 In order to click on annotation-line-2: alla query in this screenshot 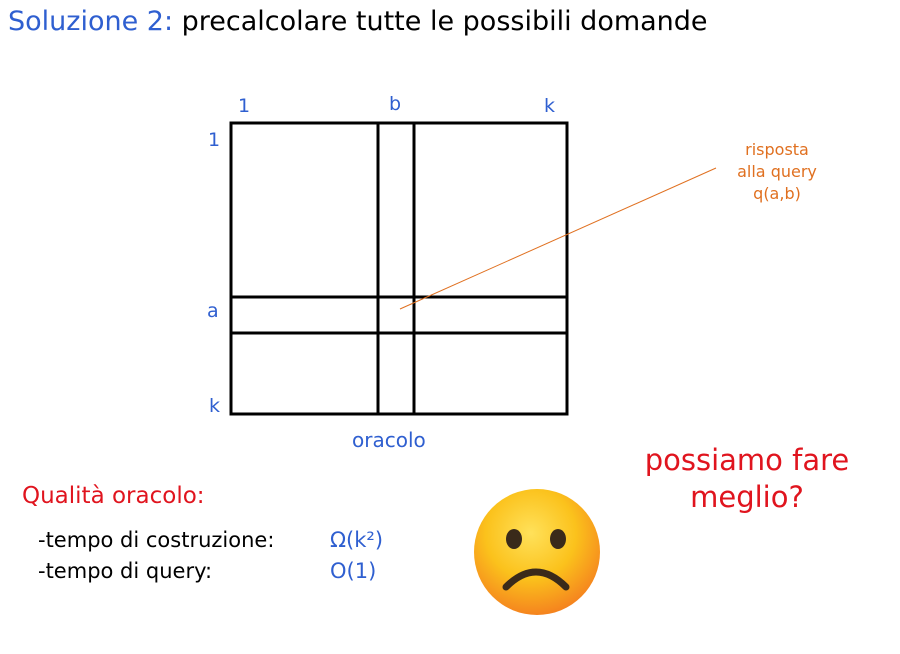, I will do `click(777, 171)`.